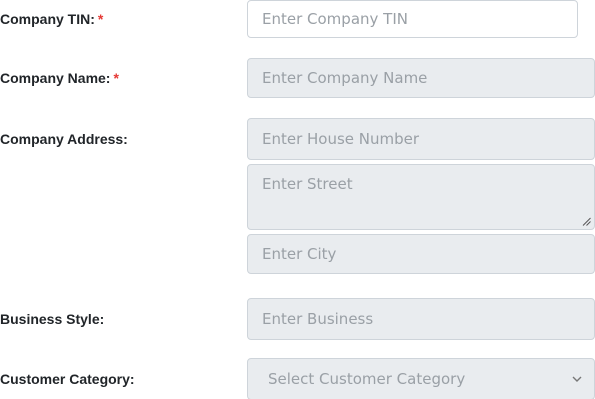 The width and height of the screenshot is (595, 399). I want to click on company-name-input: Enter Company Name, so click(421, 78).